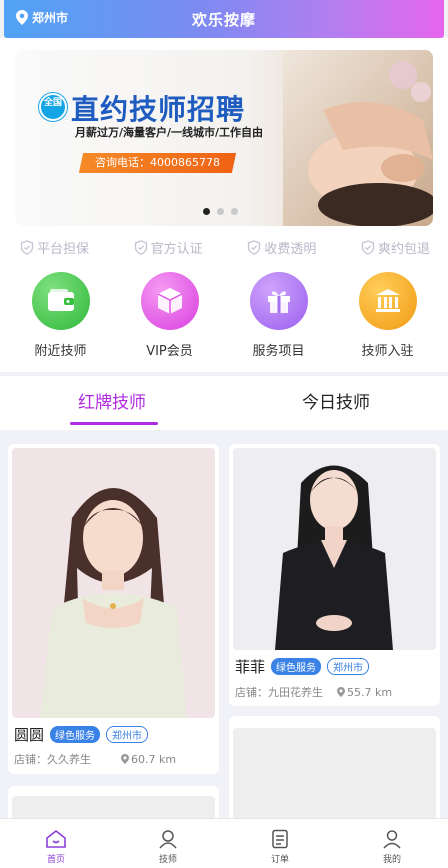 This screenshot has height=868, width=448. Describe the element at coordinates (370, 692) in the screenshot. I see `distance-value: 55.7 km` at that location.